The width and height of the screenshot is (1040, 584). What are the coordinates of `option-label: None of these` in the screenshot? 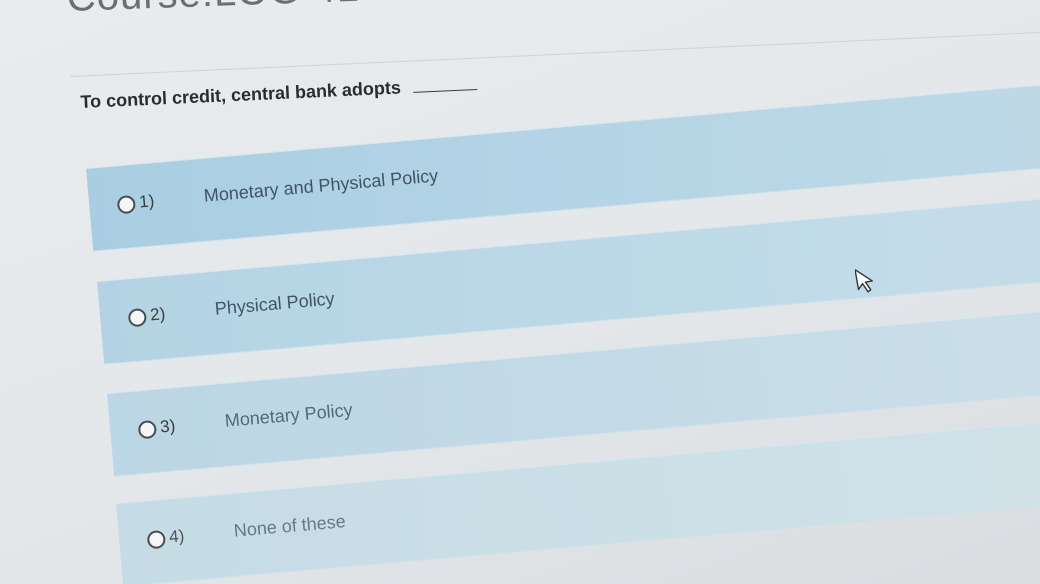 It's located at (289, 526).